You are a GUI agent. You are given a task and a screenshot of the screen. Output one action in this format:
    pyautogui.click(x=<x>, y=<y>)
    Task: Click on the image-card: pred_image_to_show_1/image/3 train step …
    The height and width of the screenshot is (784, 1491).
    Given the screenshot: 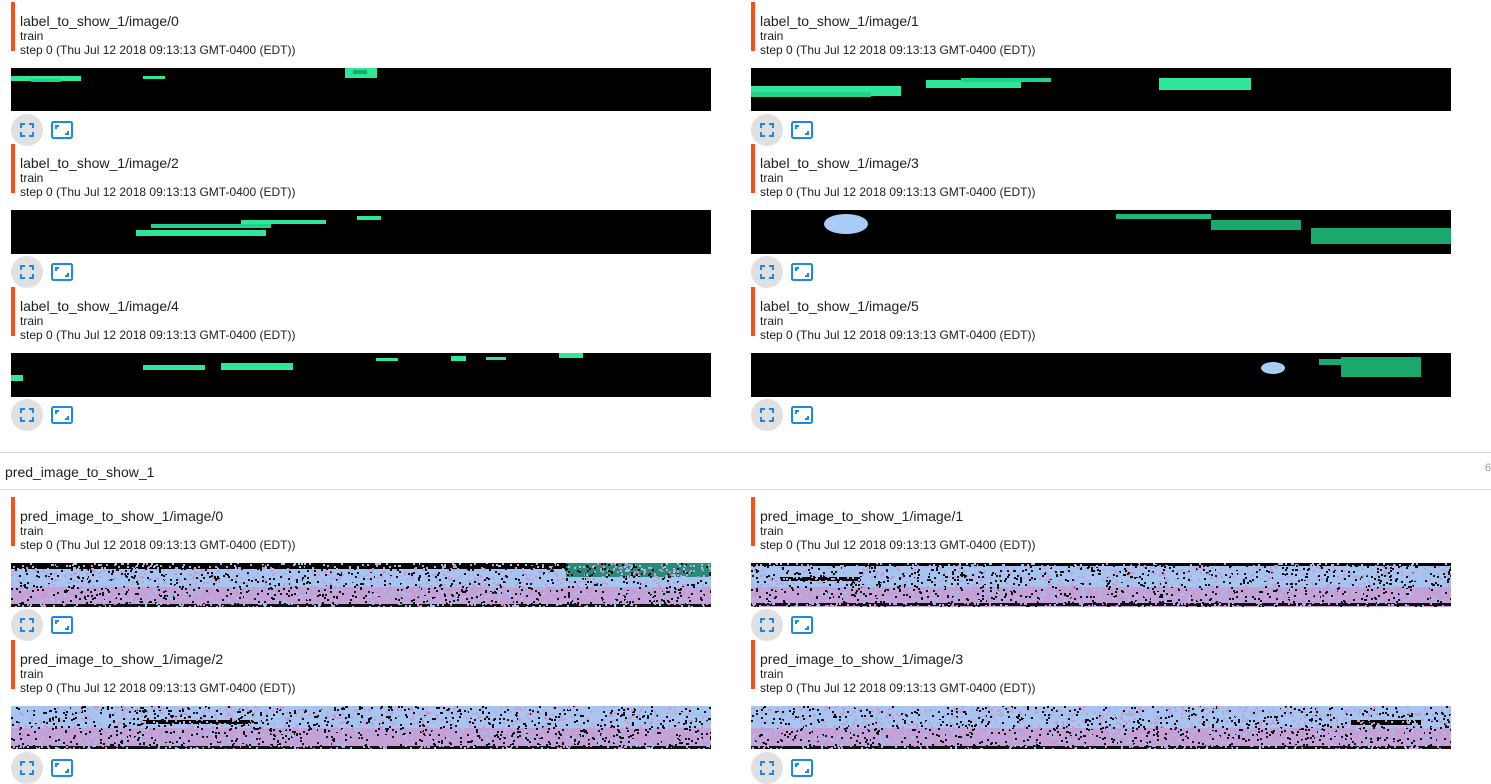 What is the action you would take?
    pyautogui.click(x=1101, y=711)
    